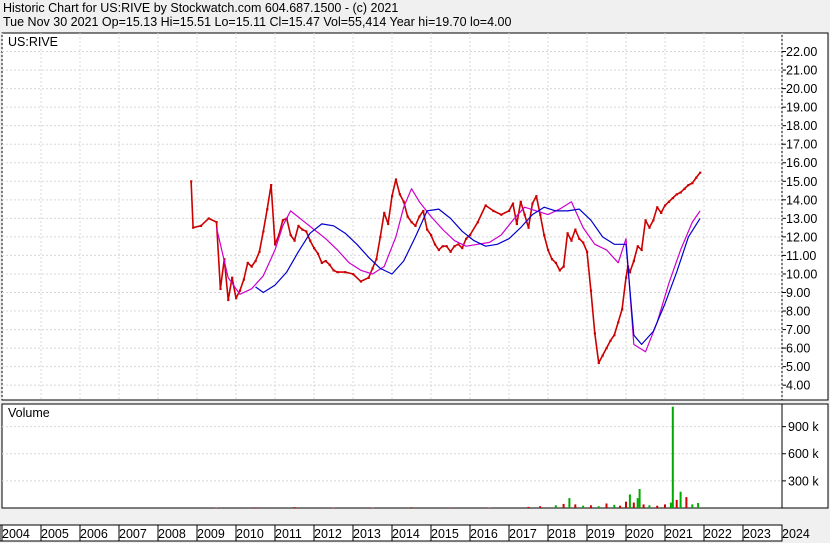 Image resolution: width=830 pixels, height=543 pixels. What do you see at coordinates (211, 534) in the screenshot?
I see `year-tick-label: 2009` at bounding box center [211, 534].